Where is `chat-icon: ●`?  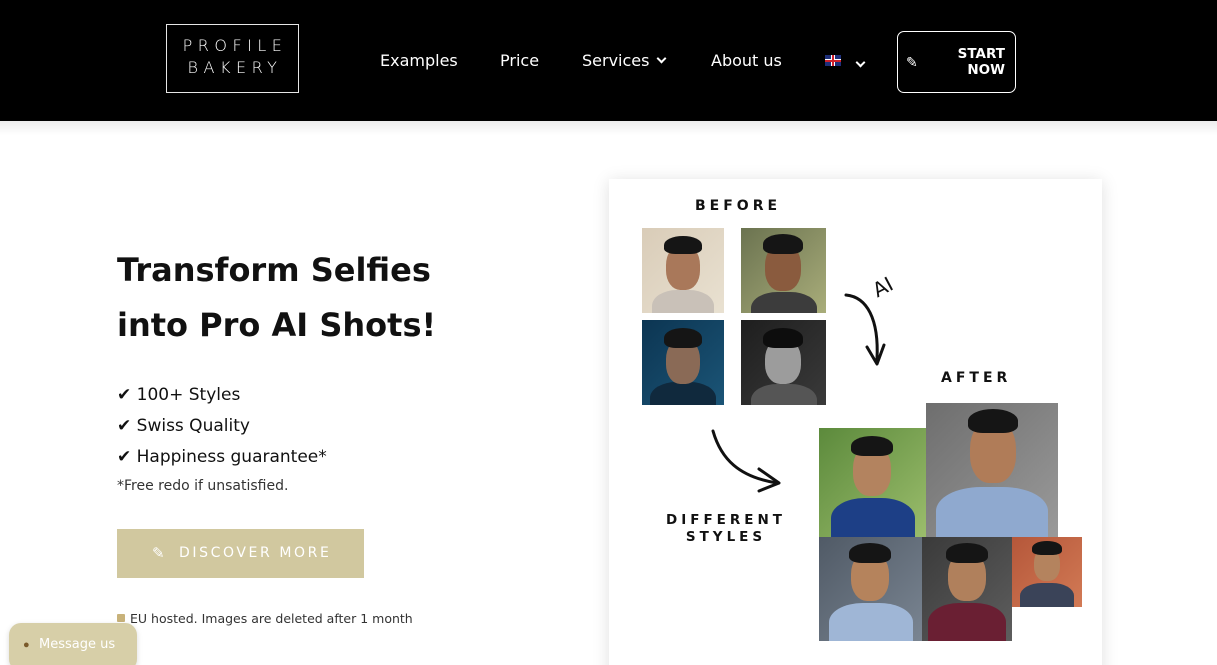 chat-icon: ● is located at coordinates (26, 645).